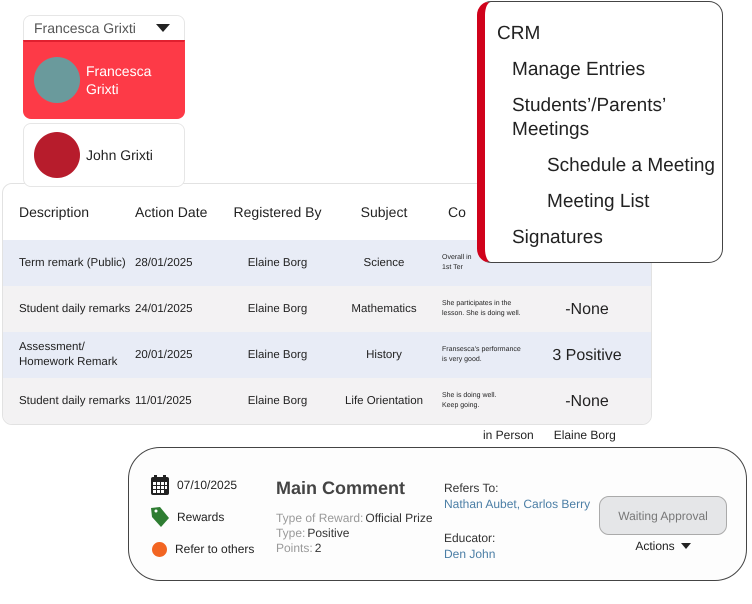  I want to click on column-header: Registered By, so click(277, 212).